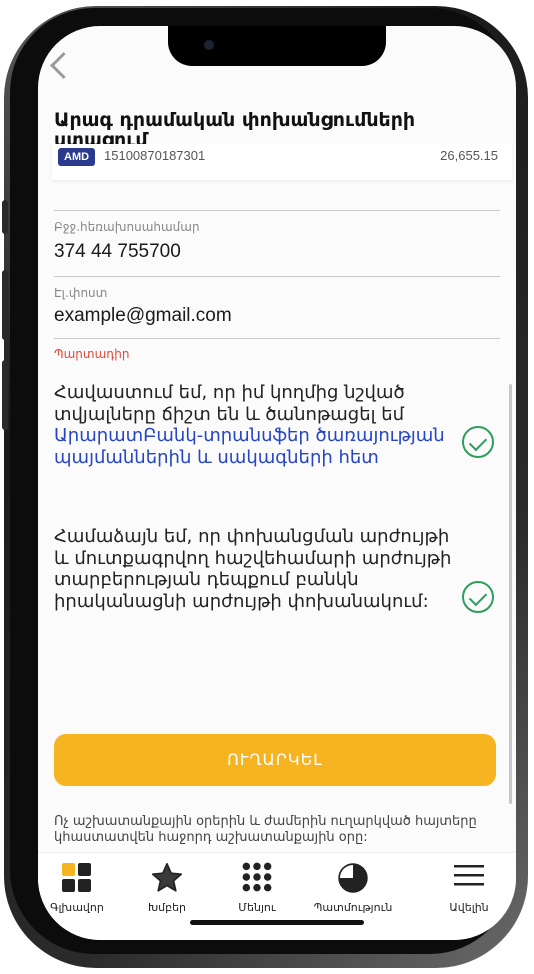  What do you see at coordinates (469, 155) in the screenshot?
I see `account-balance: 26,655.15` at bounding box center [469, 155].